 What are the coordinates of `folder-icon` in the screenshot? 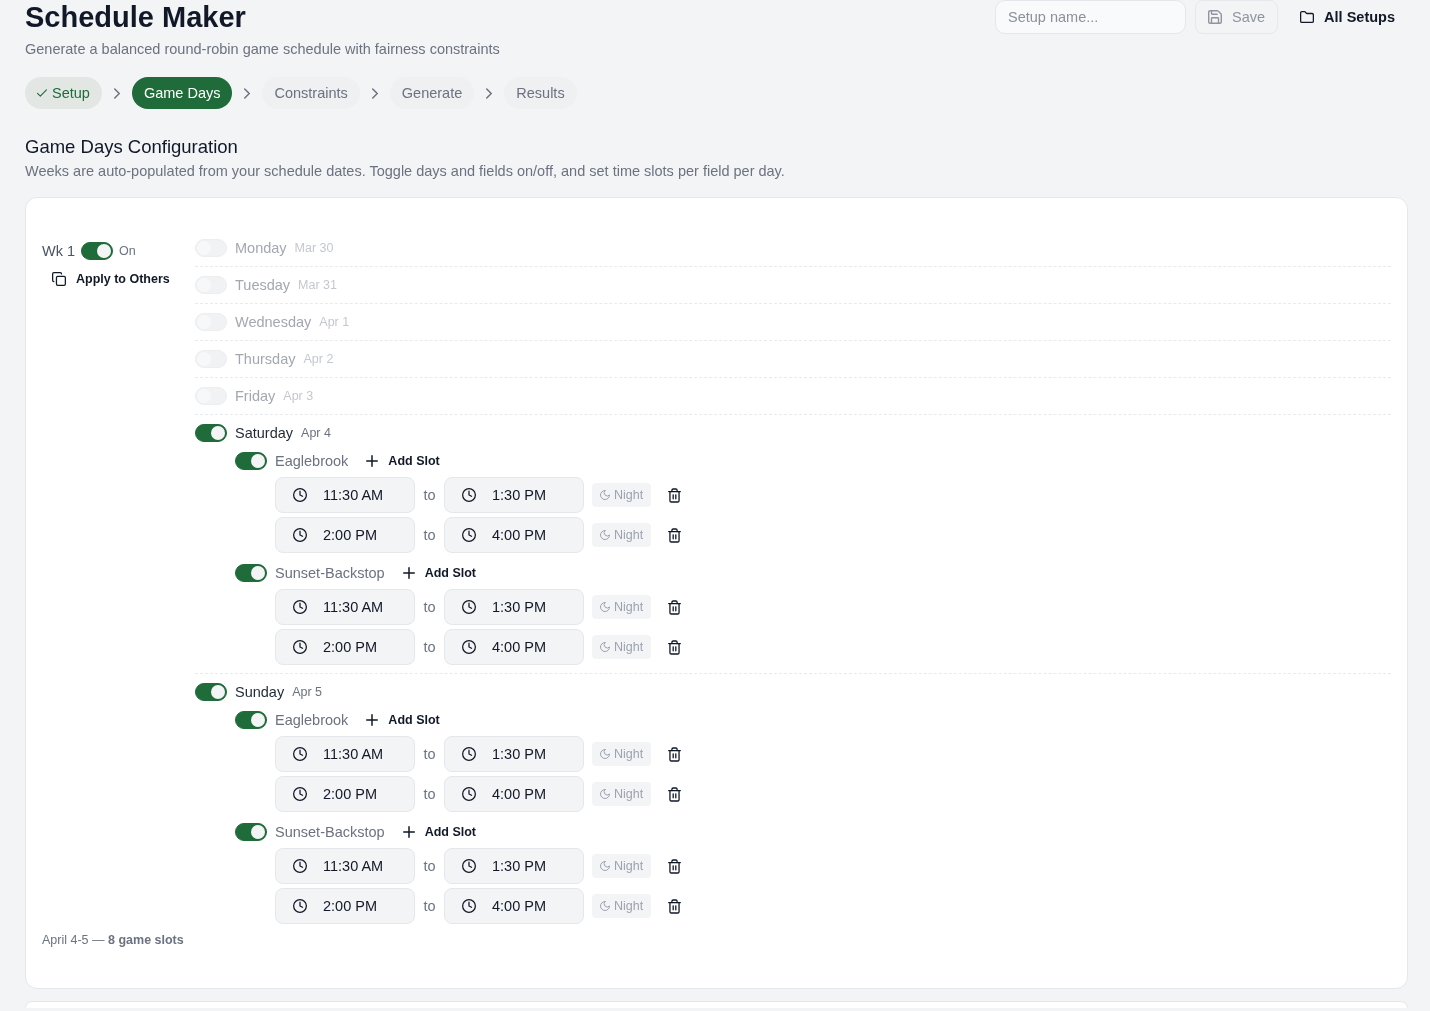 It's located at (1307, 17).